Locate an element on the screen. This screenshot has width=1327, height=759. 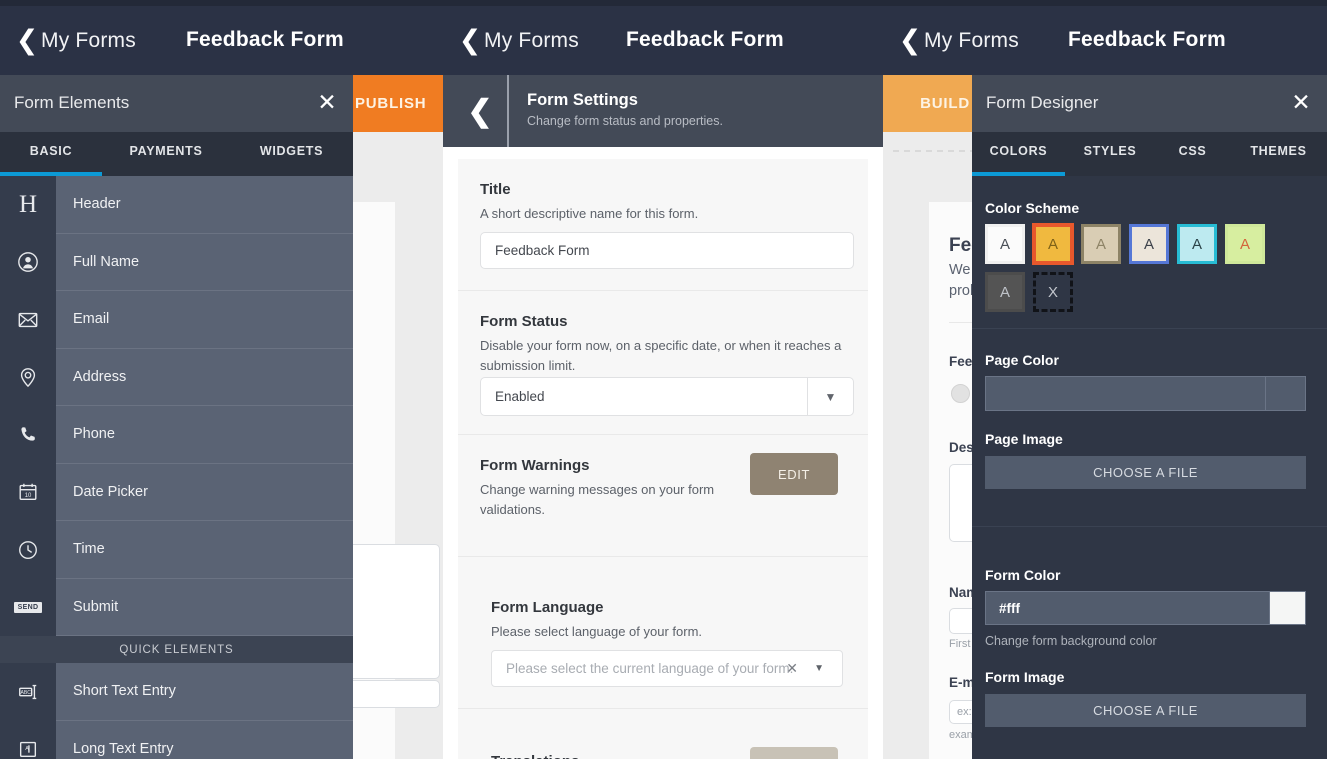
tab-styles: STYLES is located at coordinates (1110, 151).